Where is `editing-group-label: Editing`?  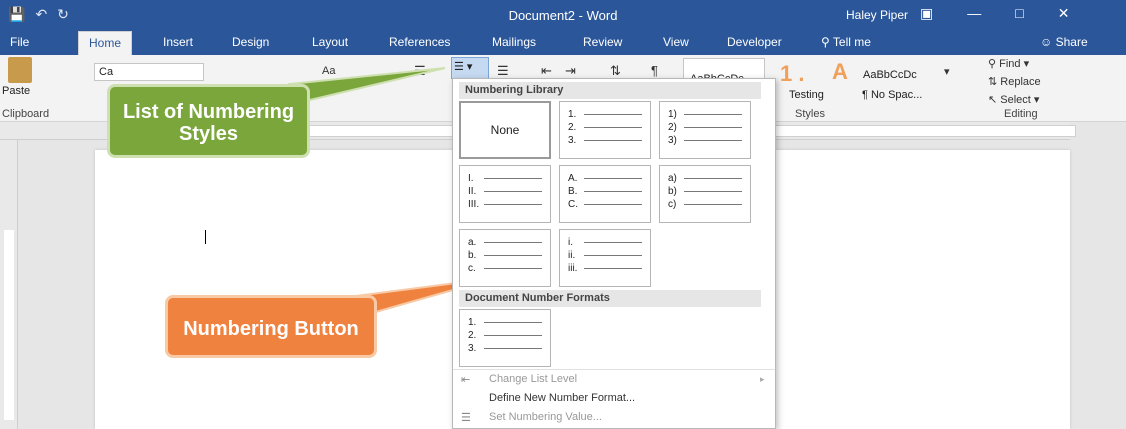
editing-group-label: Editing is located at coordinates (1021, 114).